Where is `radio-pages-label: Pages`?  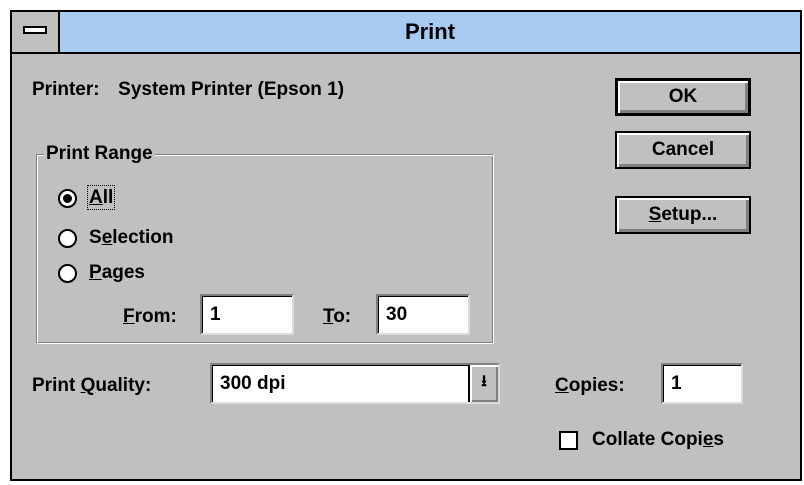
radio-pages-label: Pages is located at coordinates (117, 273).